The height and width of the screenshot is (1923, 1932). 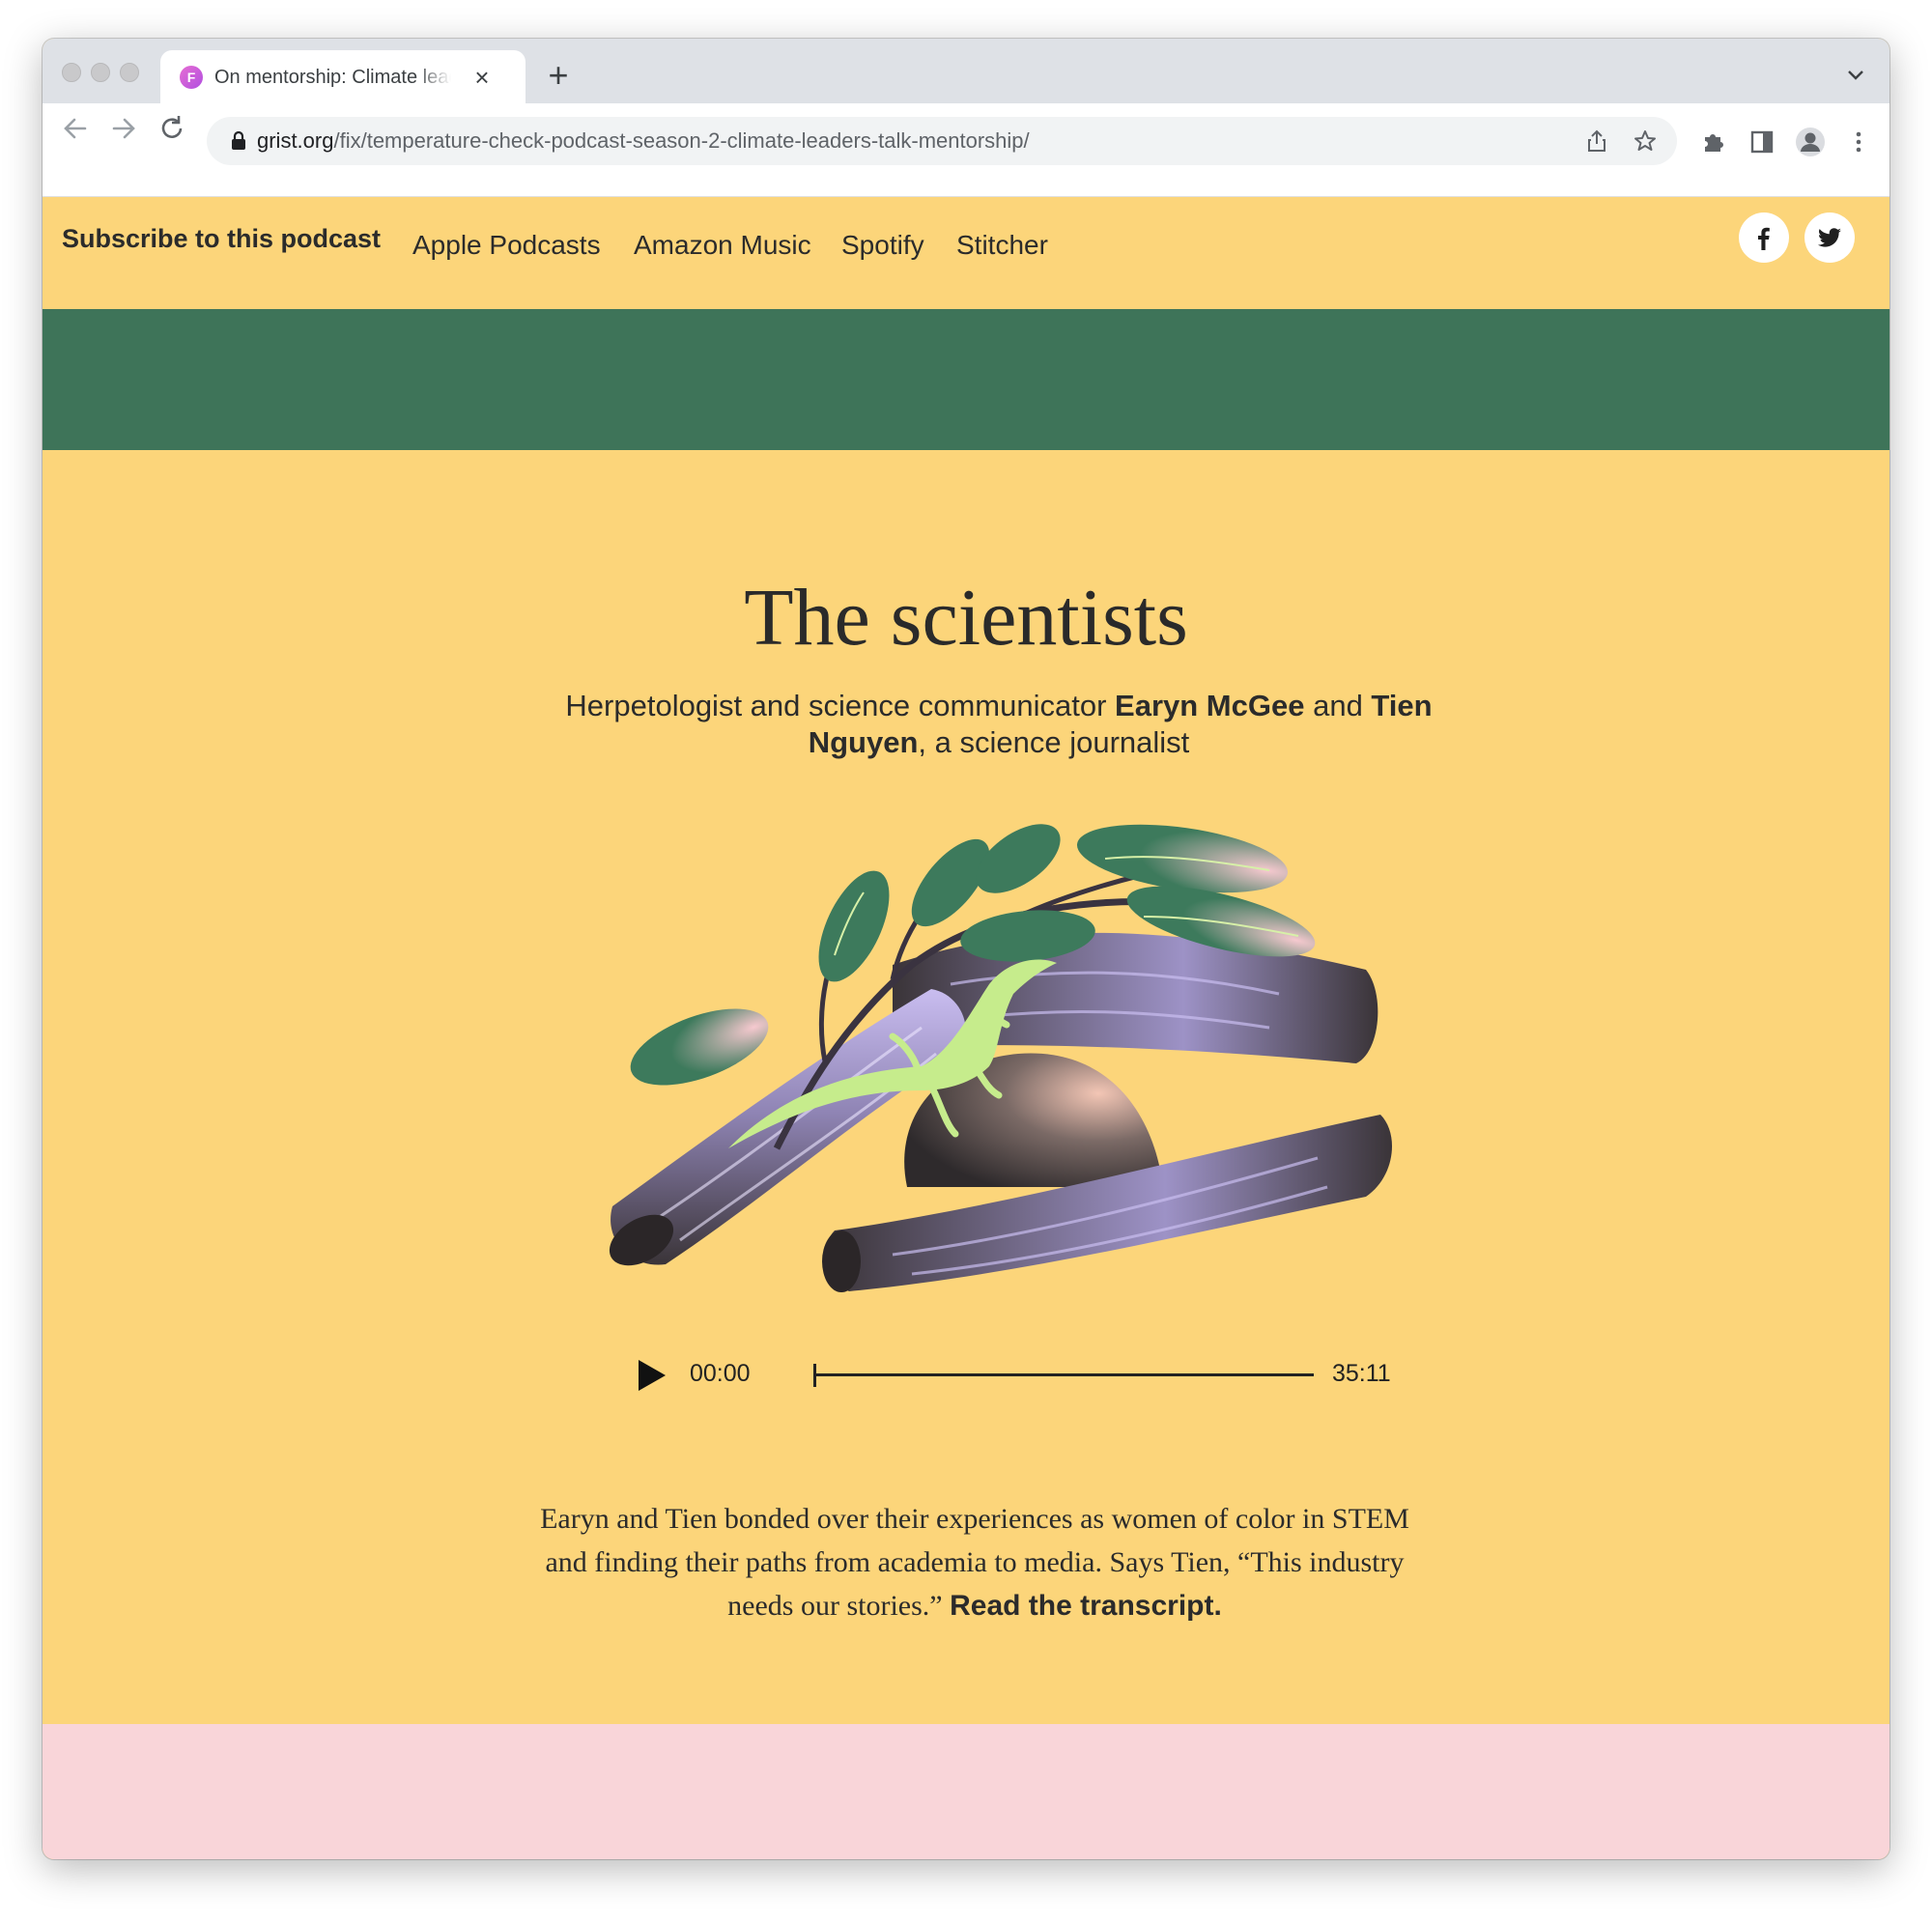 I want to click on close-window-dot, so click(x=71, y=72).